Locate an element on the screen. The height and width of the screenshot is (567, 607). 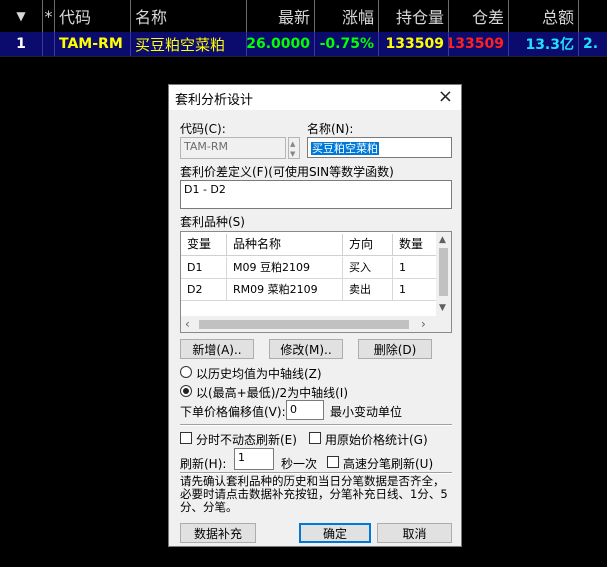
spin-down-icon: ▼ is located at coordinates (292, 154).